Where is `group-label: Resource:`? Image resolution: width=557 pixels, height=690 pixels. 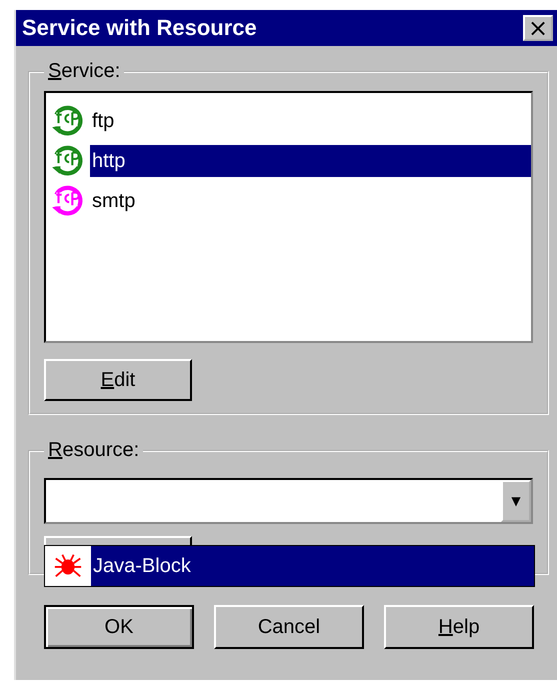 group-label: Resource: is located at coordinates (93, 450).